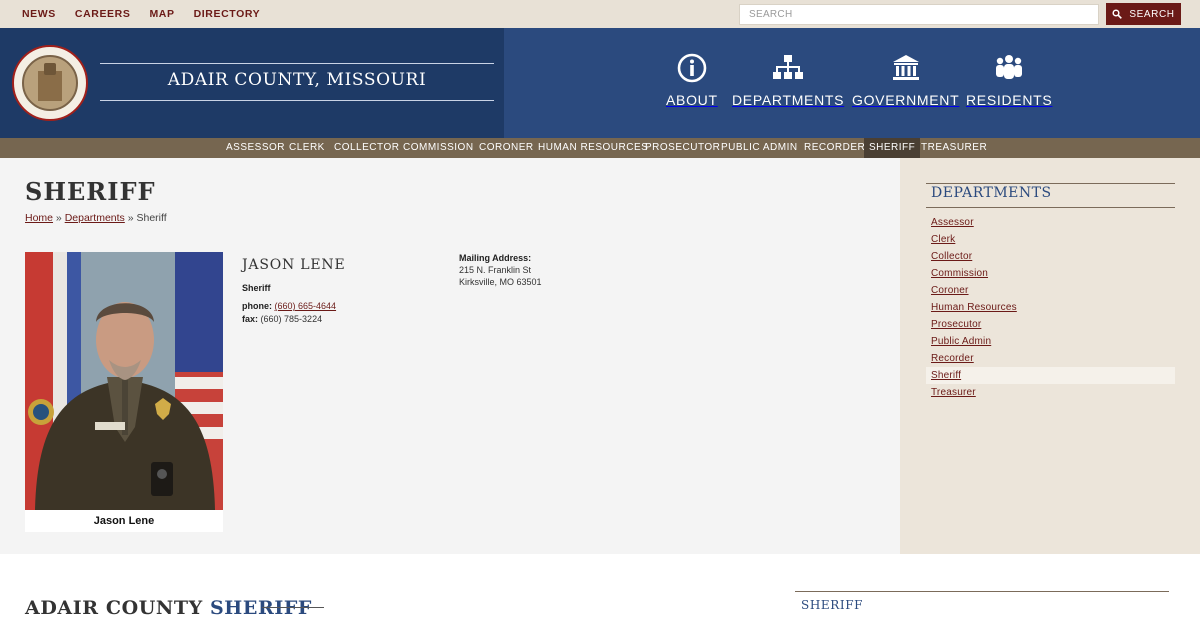  Describe the element at coordinates (692, 100) in the screenshot. I see `main-nav-label: ABOUT` at that location.